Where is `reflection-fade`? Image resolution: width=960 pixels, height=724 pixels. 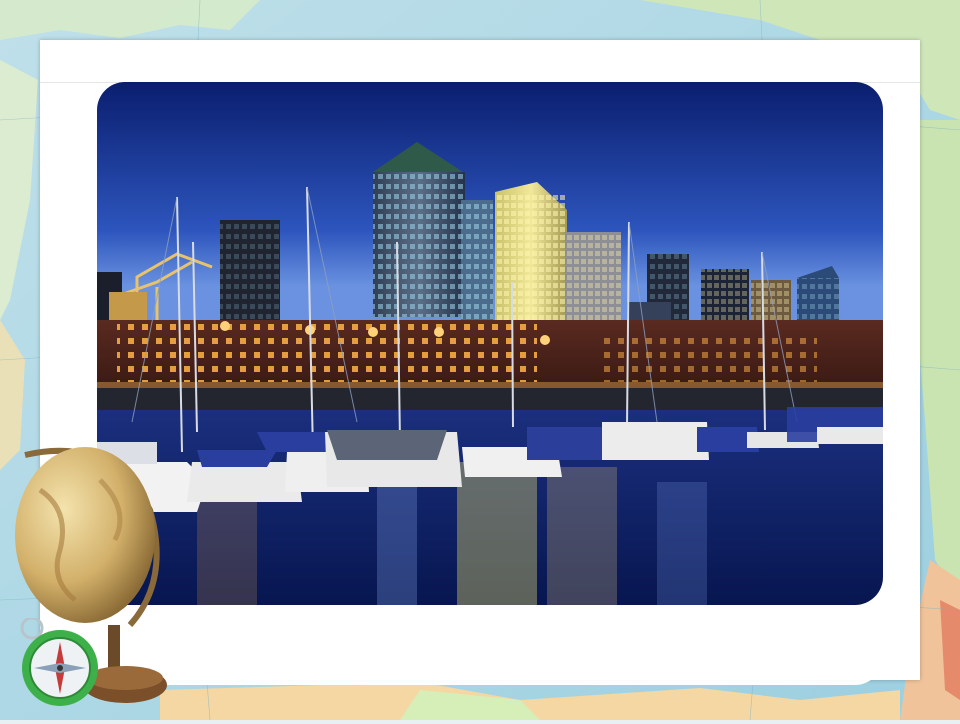
reflection-fade is located at coordinates (490, 645).